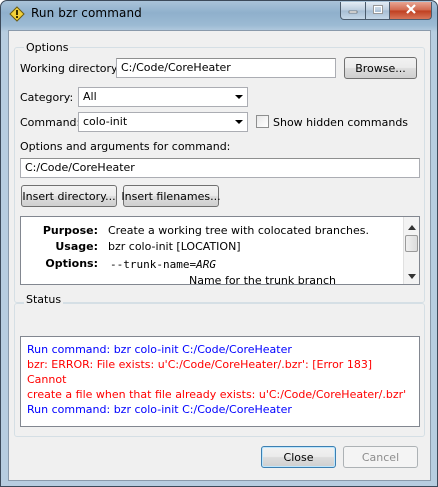  Describe the element at coordinates (105, 121) in the screenshot. I see `command-selected-value: colo-init` at that location.